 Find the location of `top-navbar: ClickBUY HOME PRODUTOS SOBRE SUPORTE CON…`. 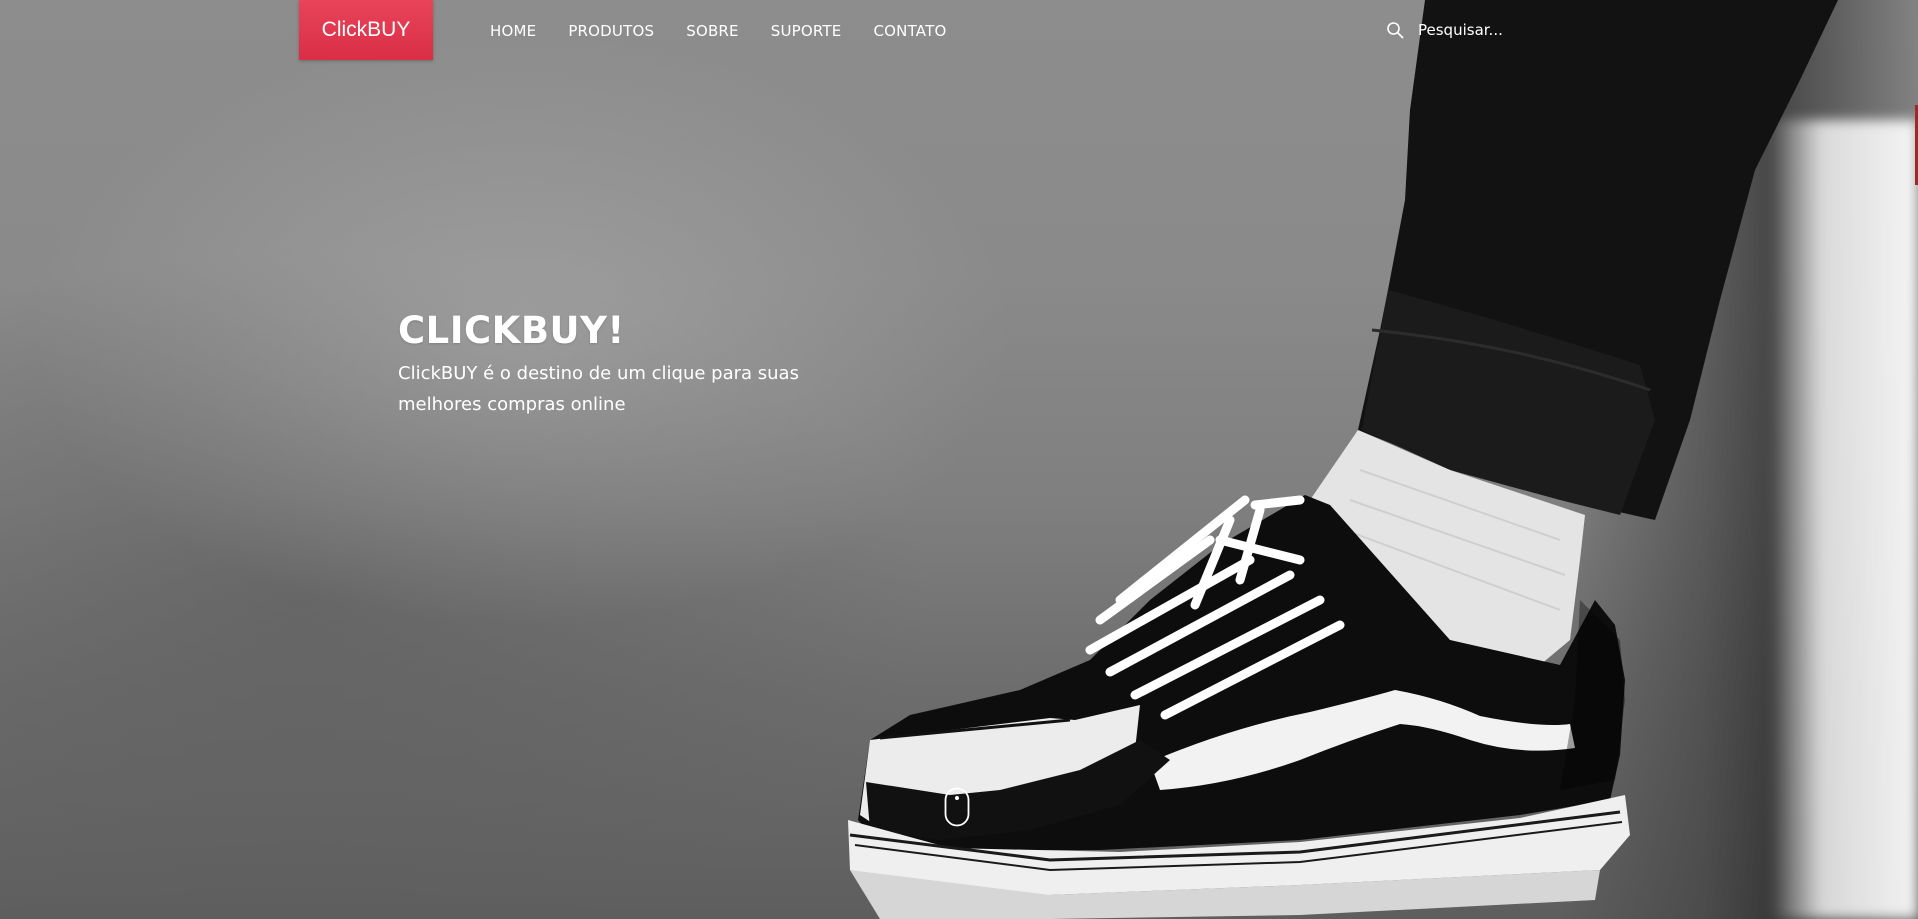

top-navbar: ClickBUY HOME PRODUTOS SOBRE SUPORTE CON… is located at coordinates (959, 30).